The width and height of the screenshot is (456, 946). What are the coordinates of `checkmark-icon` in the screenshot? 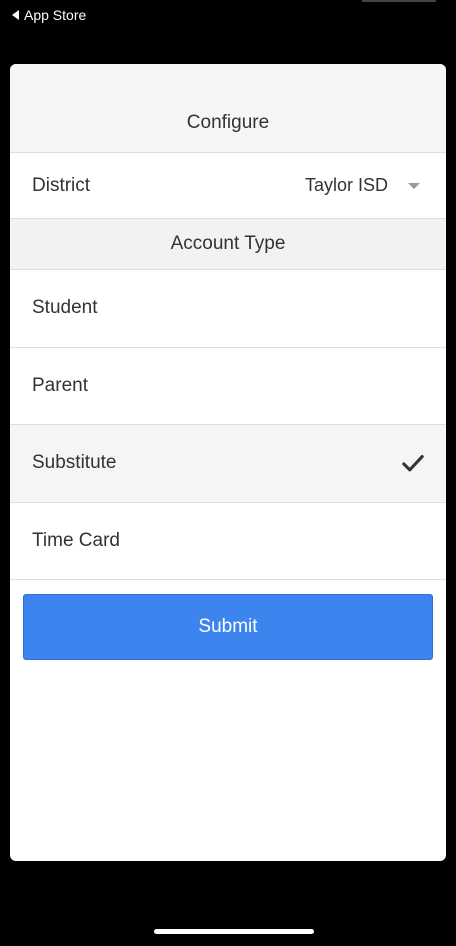 It's located at (413, 463).